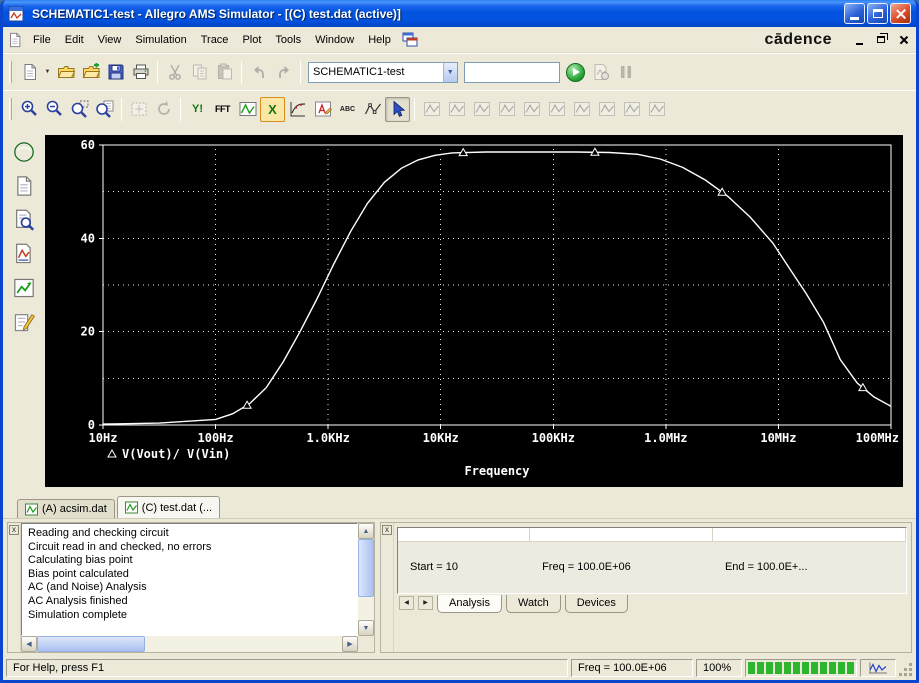 The width and height of the screenshot is (919, 683). Describe the element at coordinates (347, 109) in the screenshot. I see `insert-text-button: ABC` at that location.